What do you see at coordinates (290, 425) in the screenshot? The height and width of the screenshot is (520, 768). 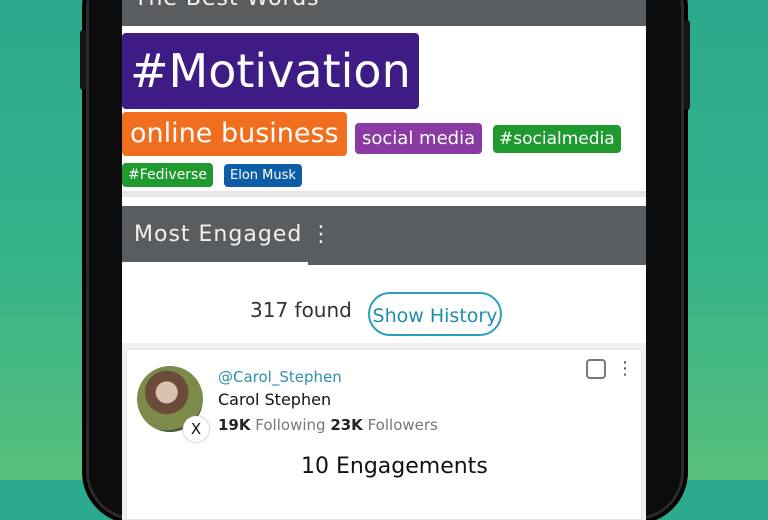 I see `following-label: Following` at bounding box center [290, 425].